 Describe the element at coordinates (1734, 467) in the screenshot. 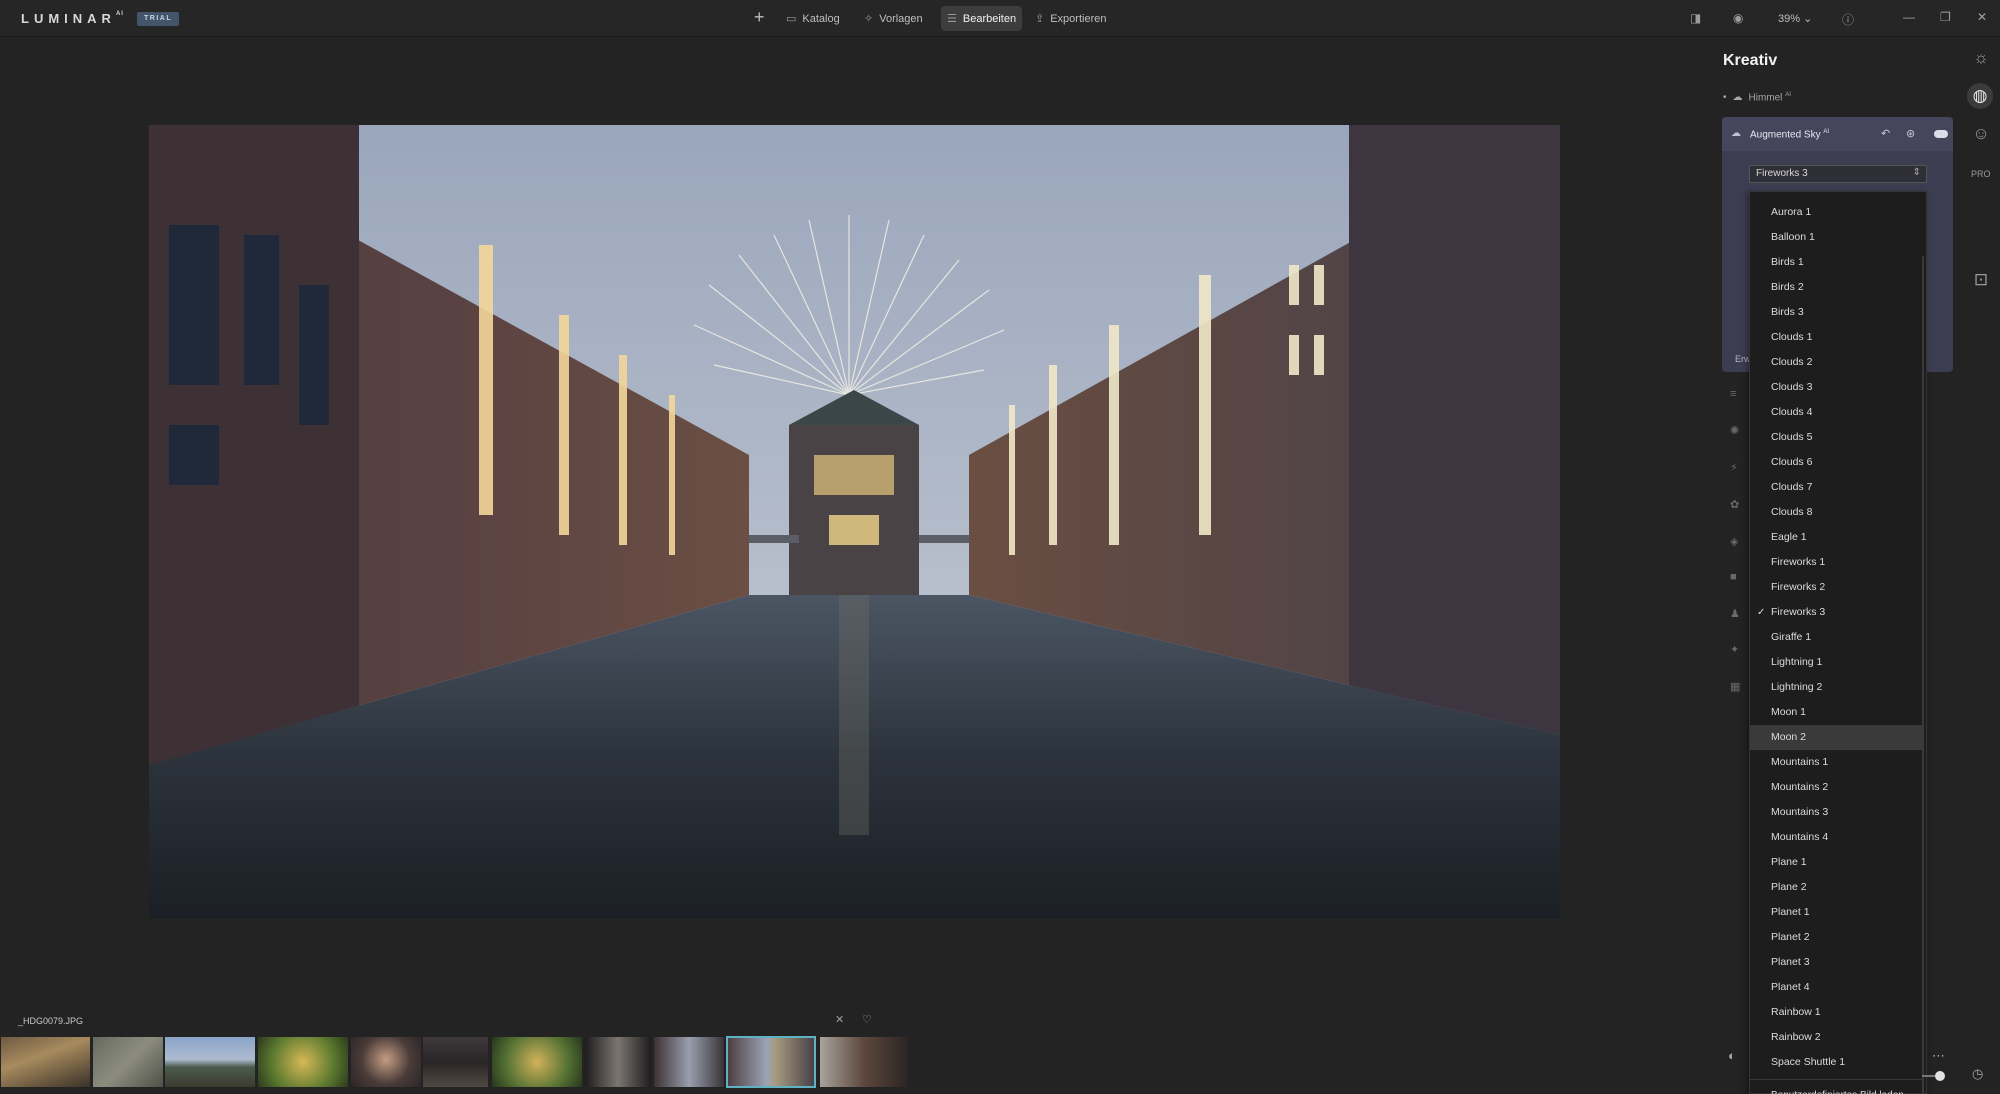

I see `tool-icon: ⚡` at that location.